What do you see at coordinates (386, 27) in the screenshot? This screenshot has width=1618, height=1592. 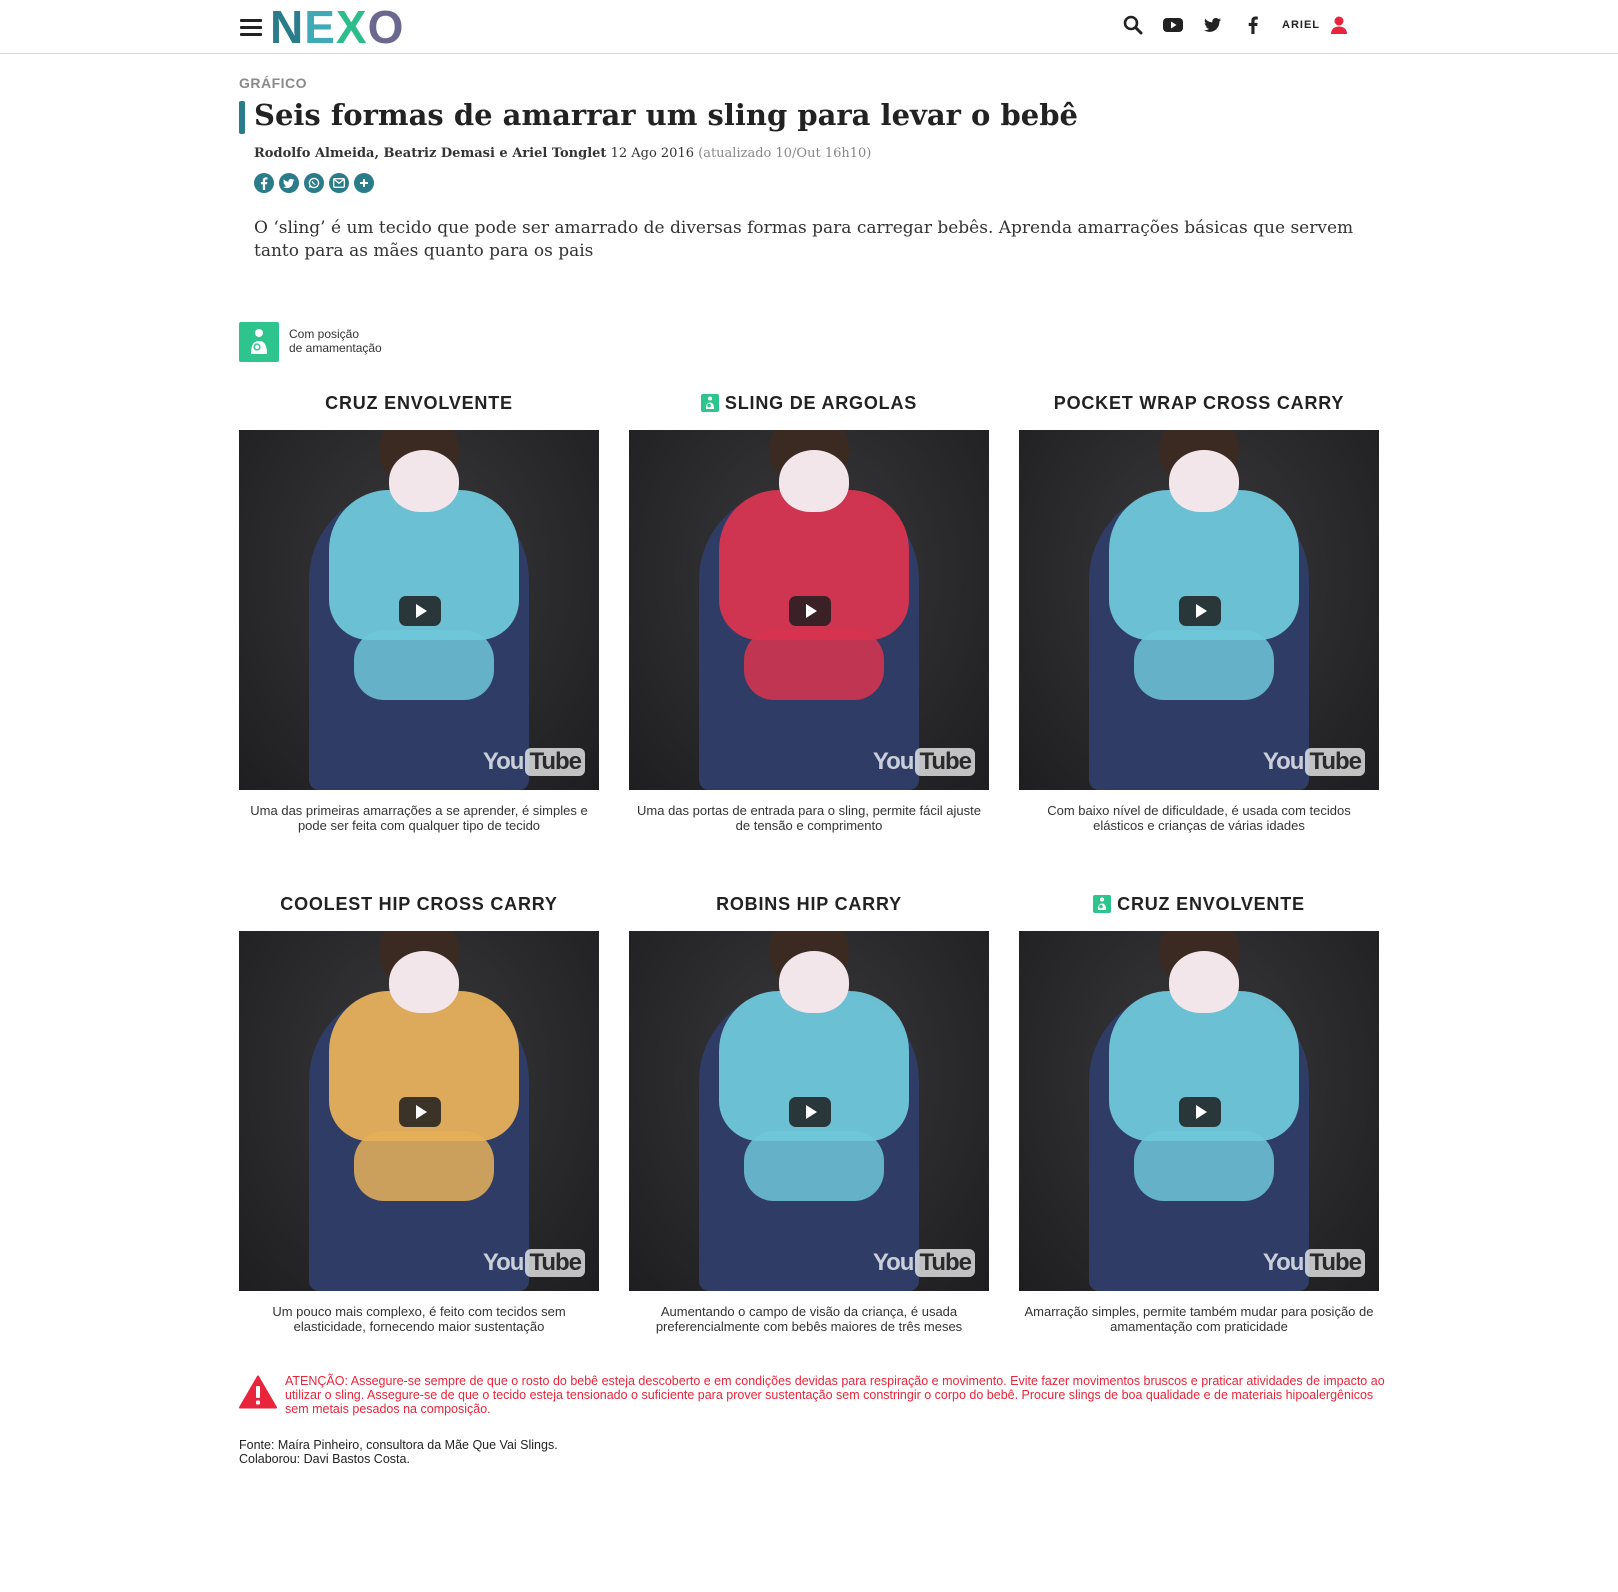 I see `logo-letter: O` at bounding box center [386, 27].